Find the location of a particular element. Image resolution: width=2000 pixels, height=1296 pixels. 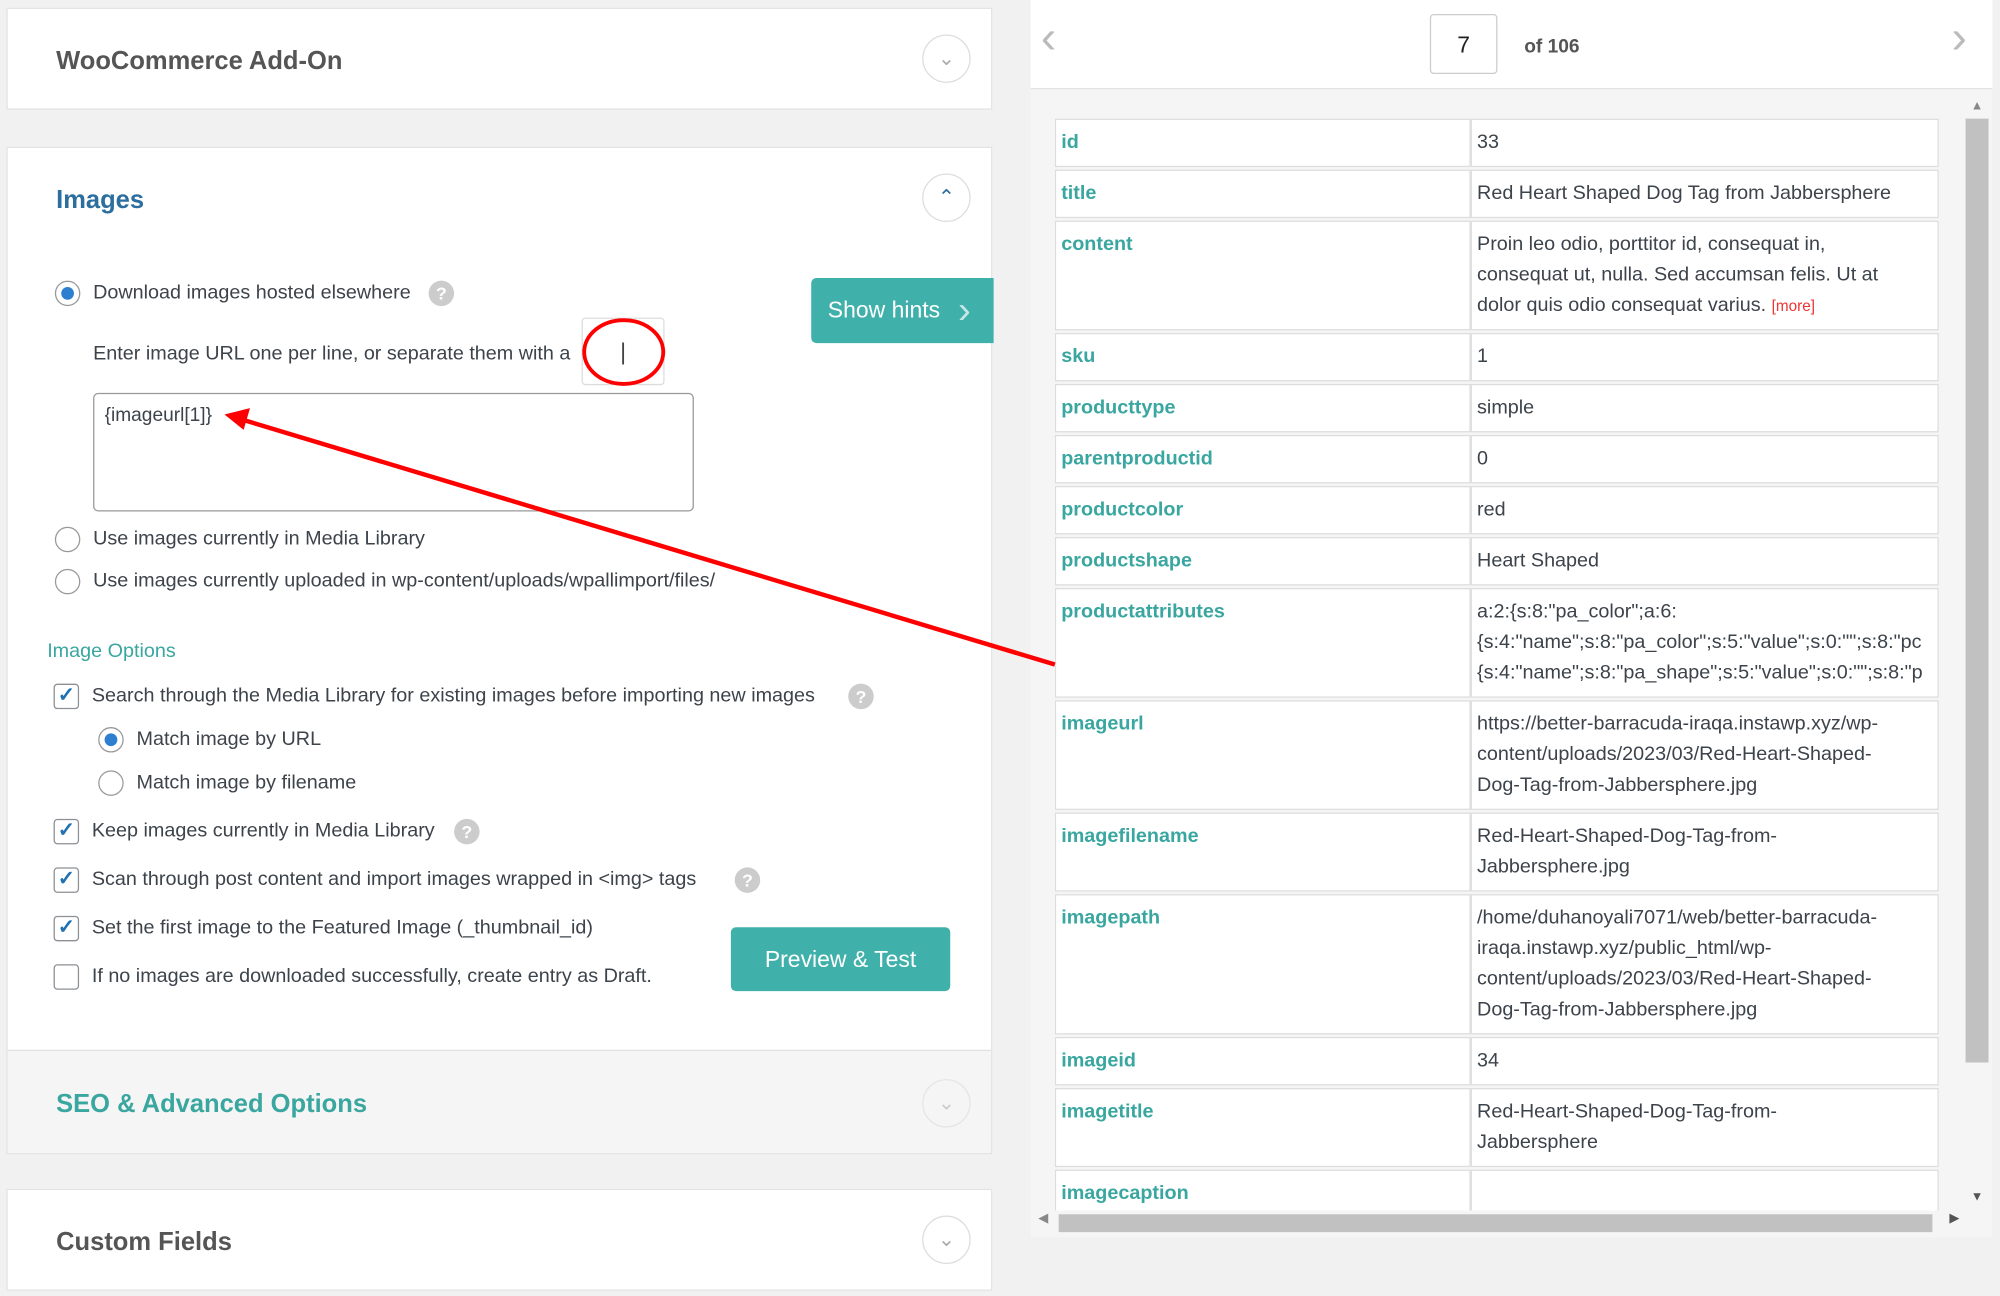

annotation-overlay is located at coordinates (640, 492).